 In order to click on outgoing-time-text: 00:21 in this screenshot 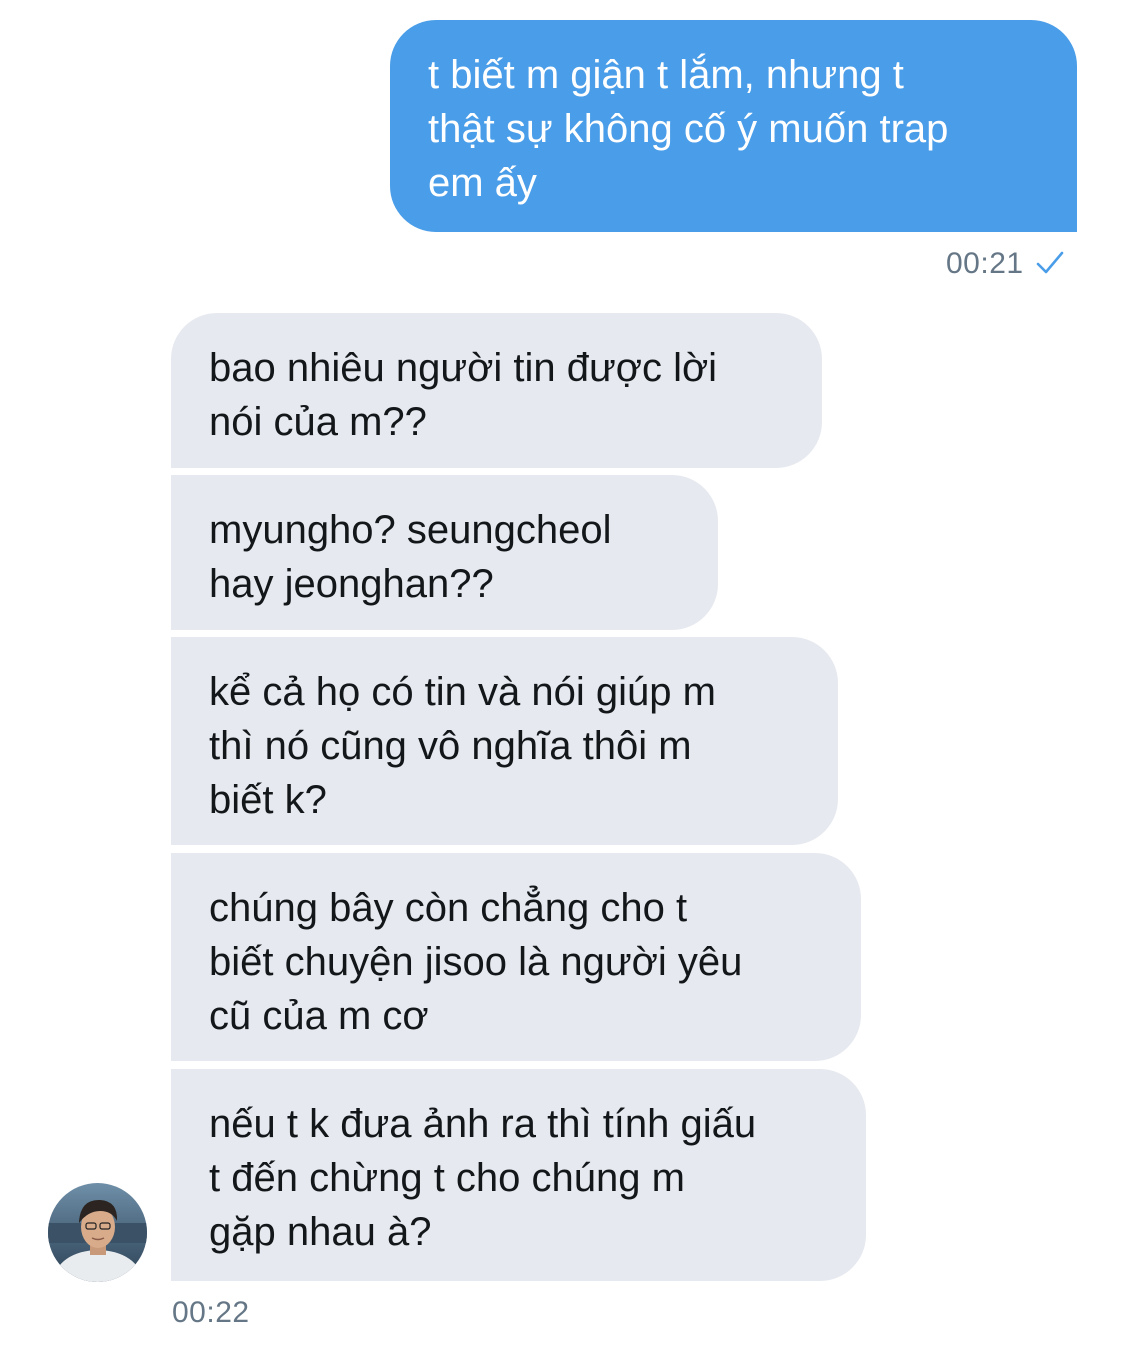, I will do `click(985, 263)`.